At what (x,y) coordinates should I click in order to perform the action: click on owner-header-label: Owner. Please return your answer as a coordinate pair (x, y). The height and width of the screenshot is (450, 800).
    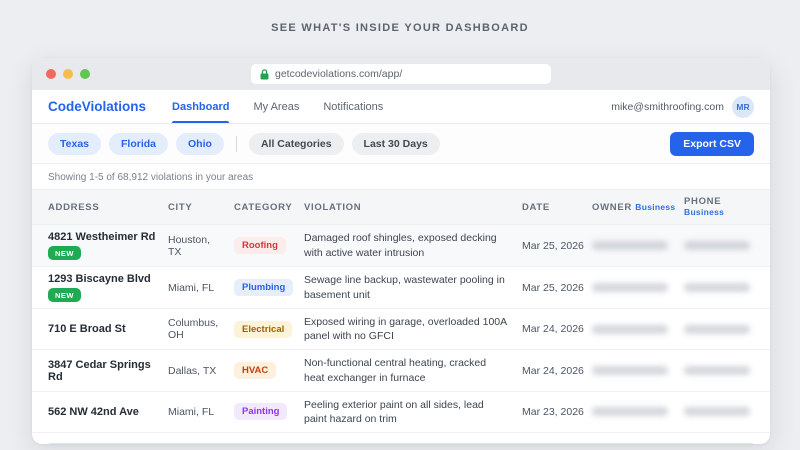
    Looking at the image, I should click on (612, 207).